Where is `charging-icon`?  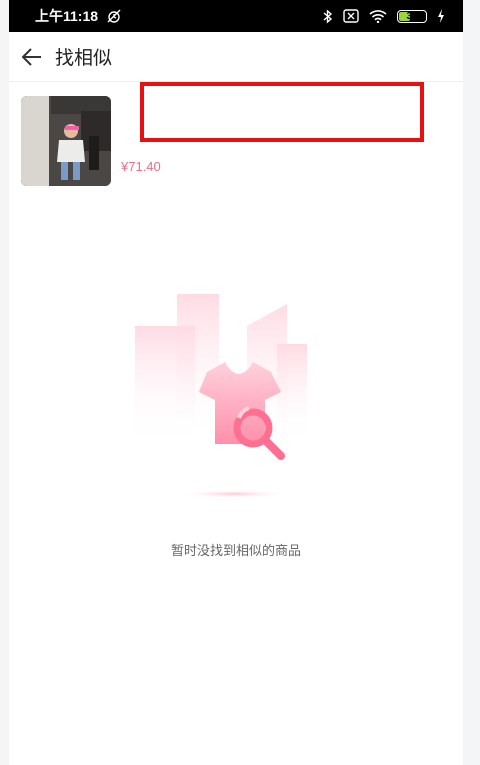
charging-icon is located at coordinates (441, 16).